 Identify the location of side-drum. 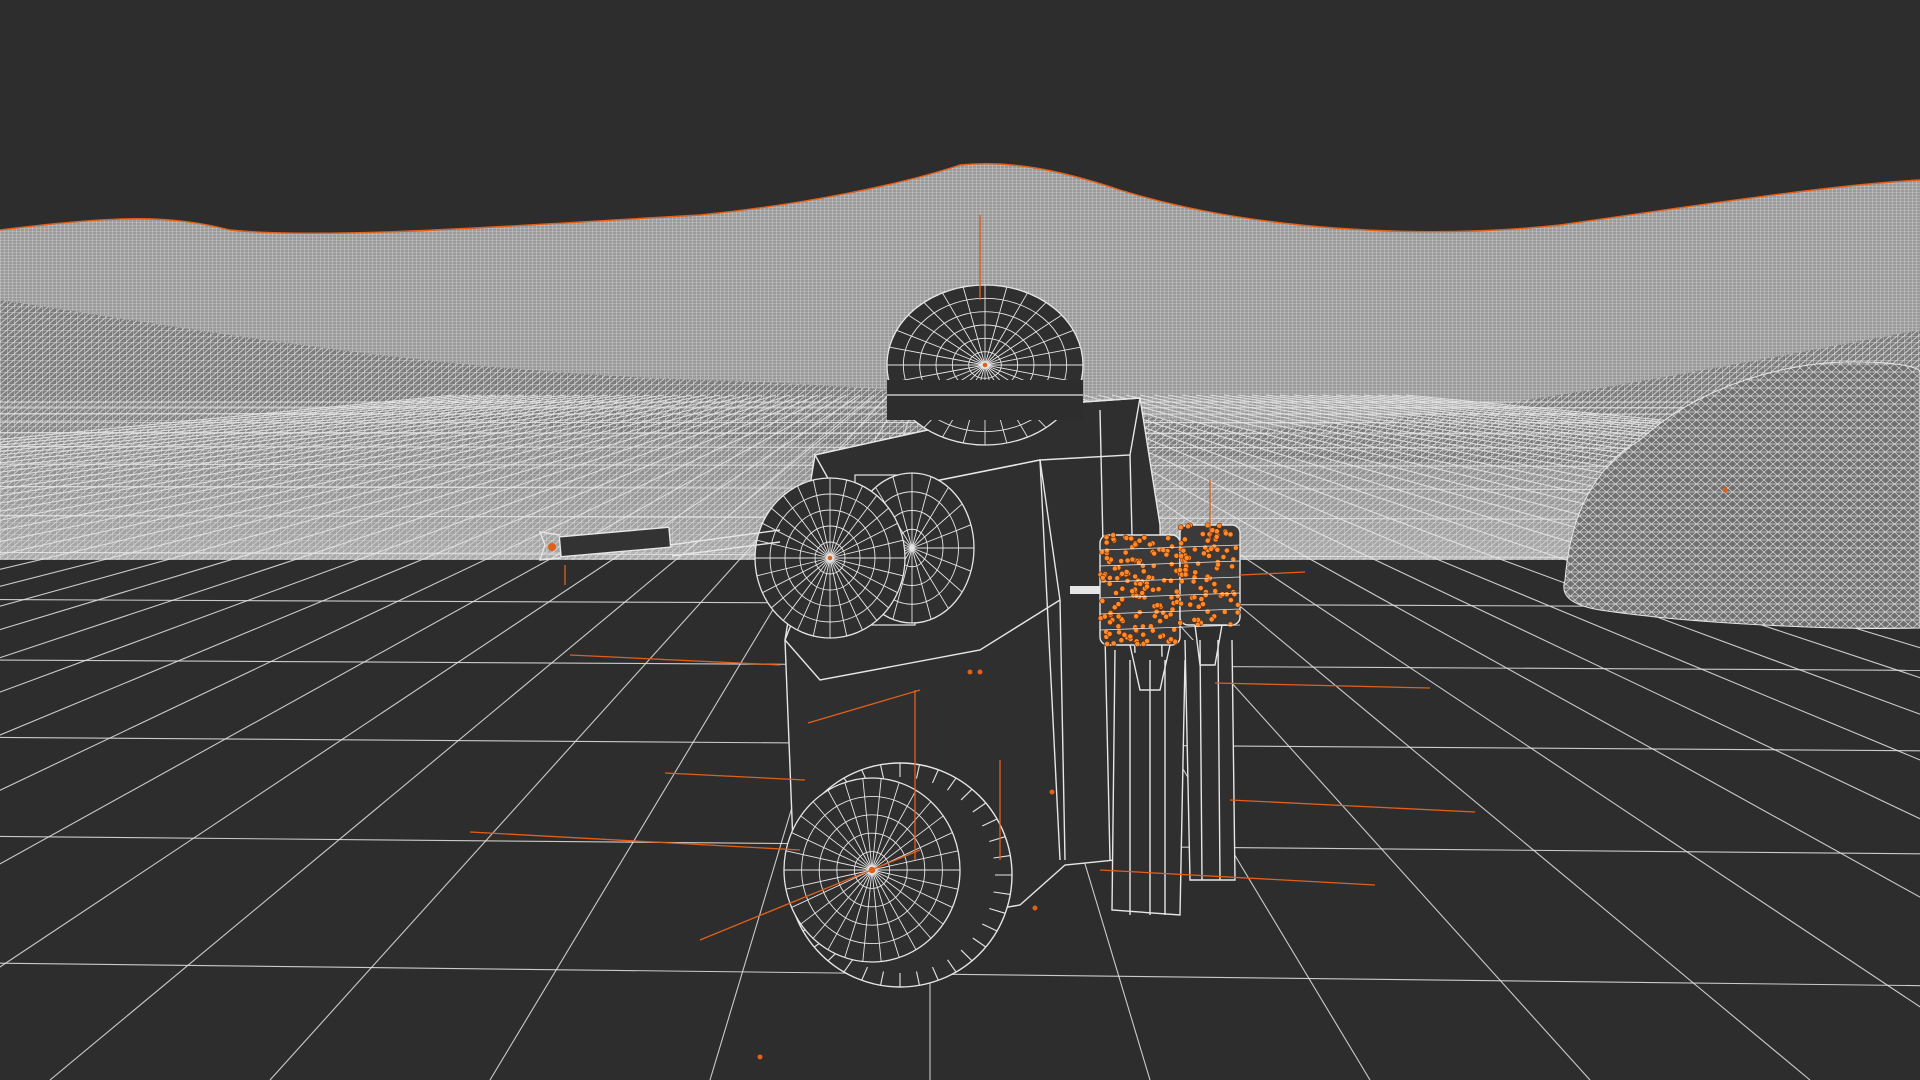
(864, 555).